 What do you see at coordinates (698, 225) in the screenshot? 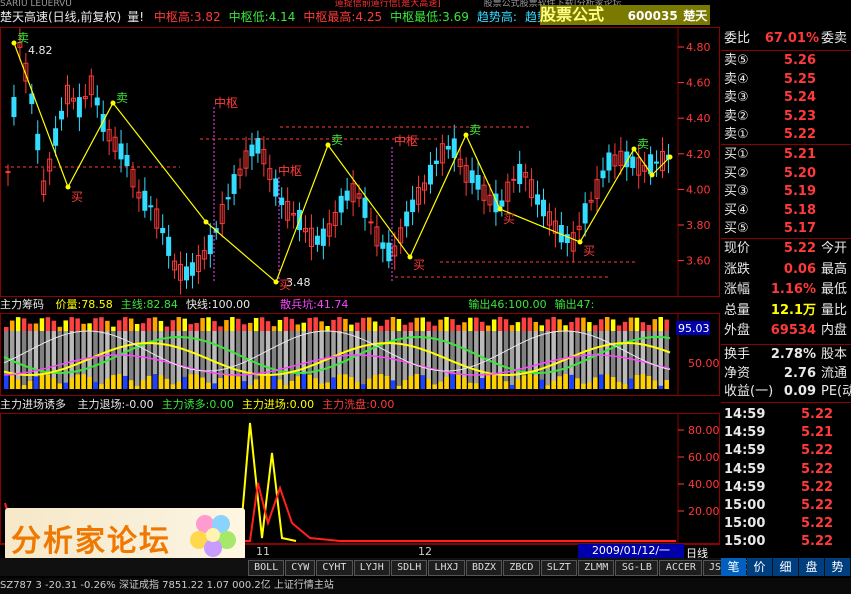
I see `main-tick-label: 3.80` at bounding box center [698, 225].